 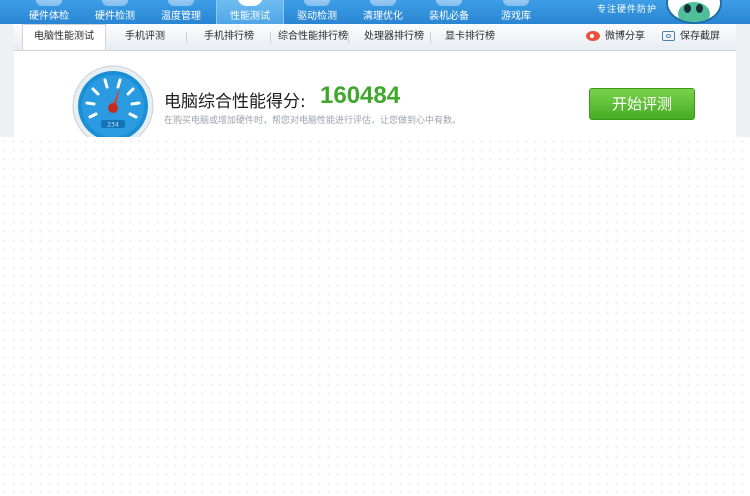 I want to click on tab-label: 显卡排行榜, so click(x=470, y=36).